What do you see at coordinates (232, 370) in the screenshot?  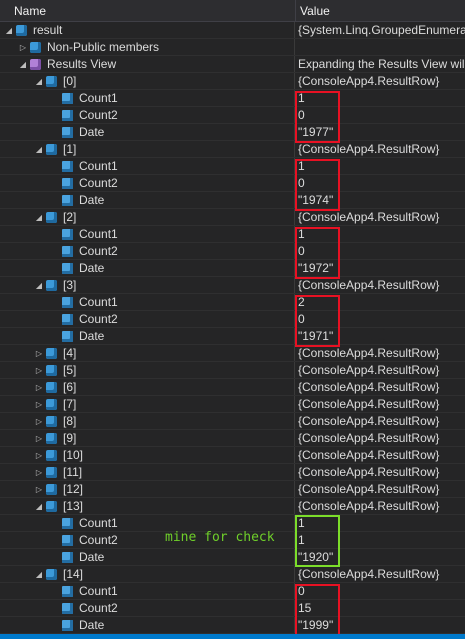 I see `tree-row: ▷ [5] {ConsoleApp4.ResultRow}` at bounding box center [232, 370].